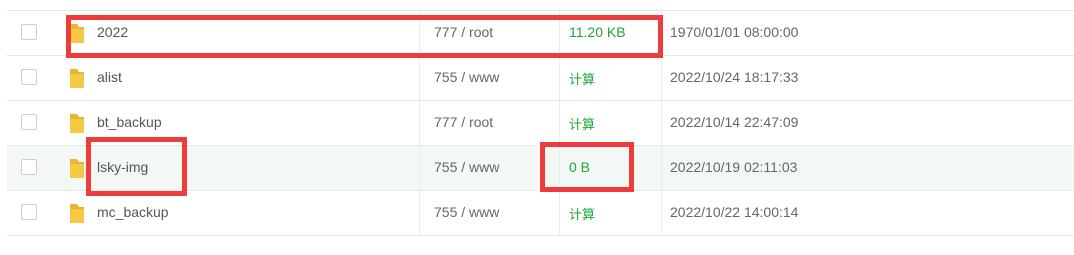 The width and height of the screenshot is (1074, 255). I want to click on folder-size: 11.20 KB, so click(597, 32).